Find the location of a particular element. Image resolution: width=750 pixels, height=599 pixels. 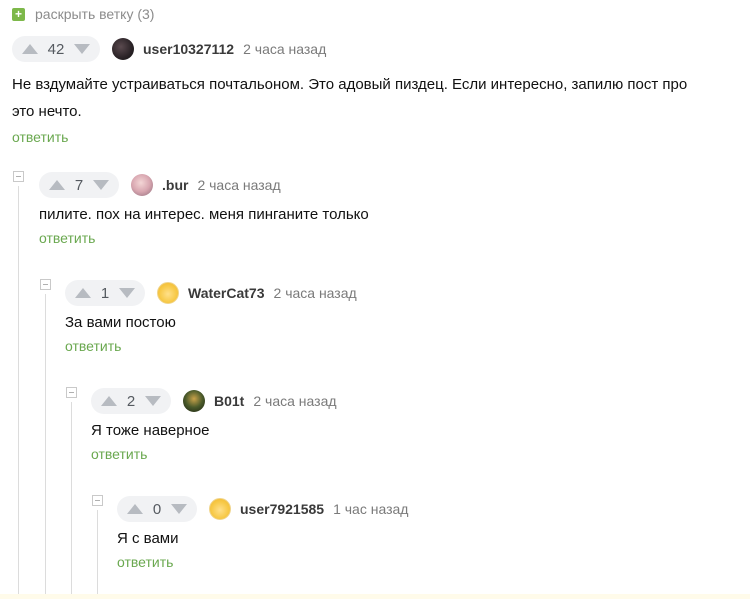

rating-value: 0 is located at coordinates (157, 509).